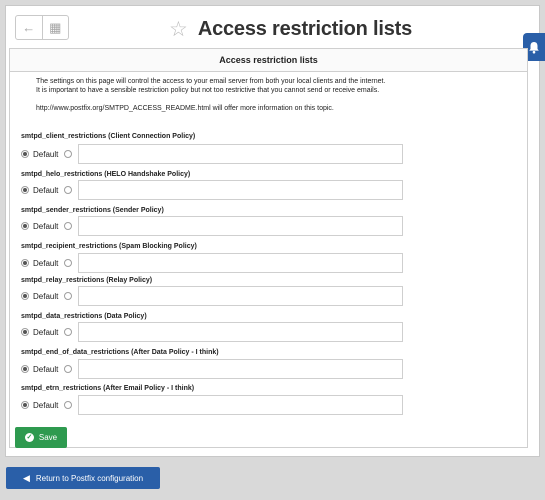 This screenshot has height=500, width=545. Describe the element at coordinates (241, 263) in the screenshot. I see `recipient-restrictions-input` at that location.